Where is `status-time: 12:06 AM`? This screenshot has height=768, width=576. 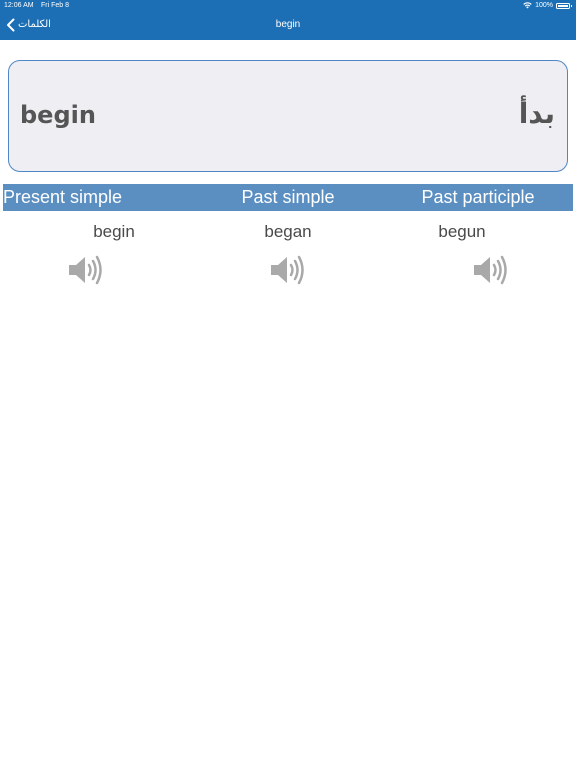
status-time: 12:06 AM is located at coordinates (19, 5).